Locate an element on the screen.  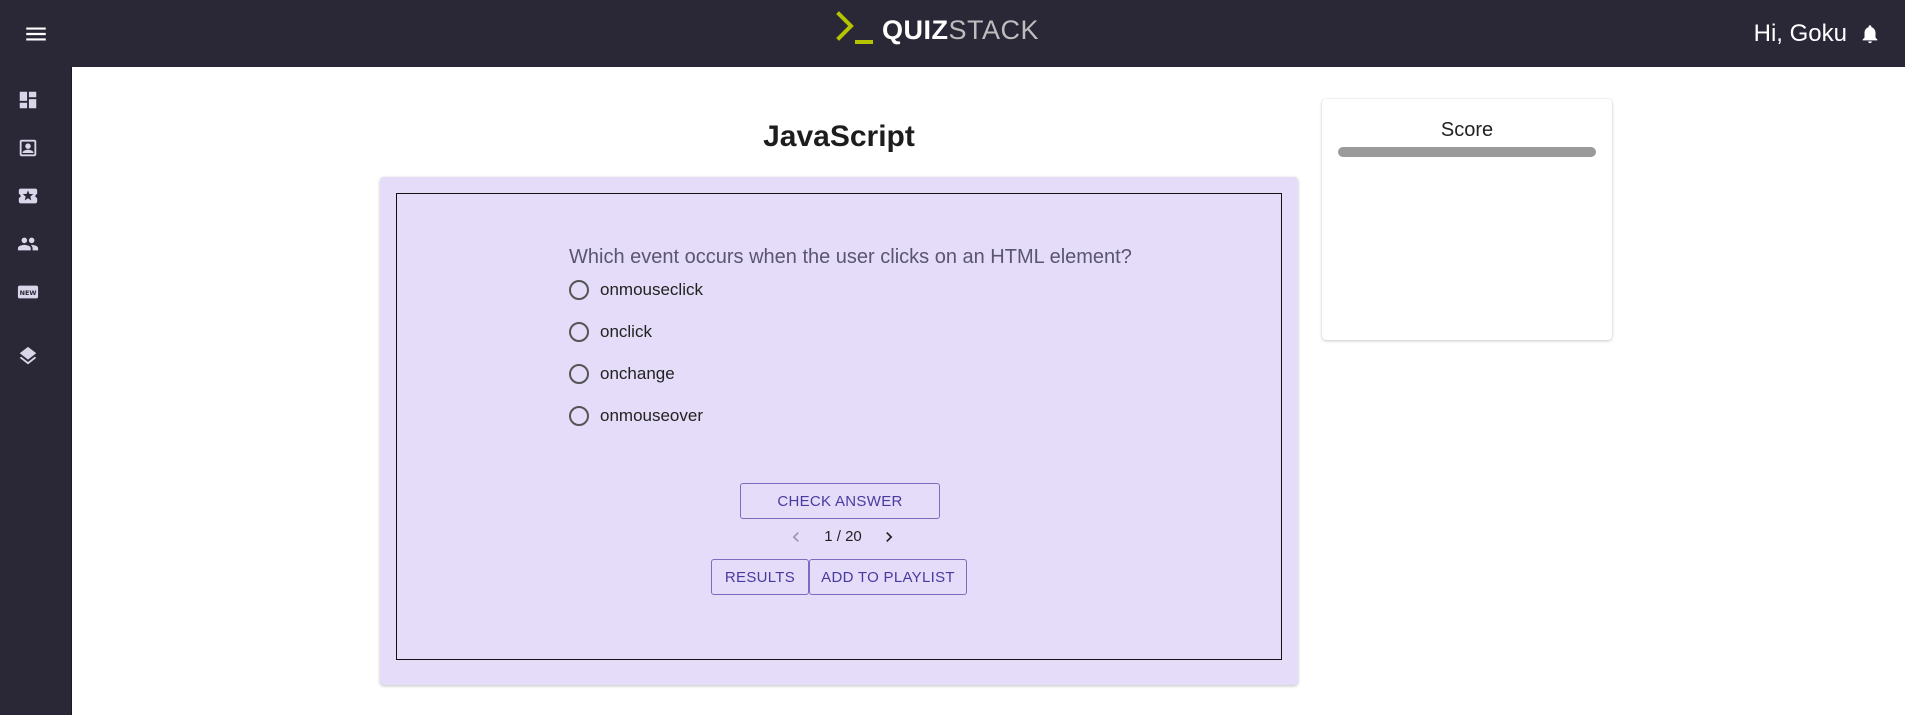
add-to-playlist-button: ADD TO PLAYLIST is located at coordinates (888, 577).